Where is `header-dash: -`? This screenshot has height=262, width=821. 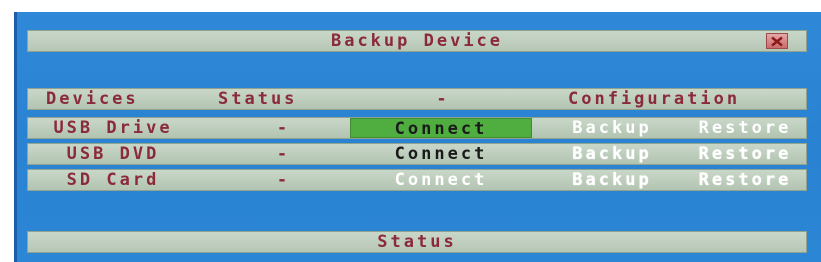
header-dash: - is located at coordinates (443, 99).